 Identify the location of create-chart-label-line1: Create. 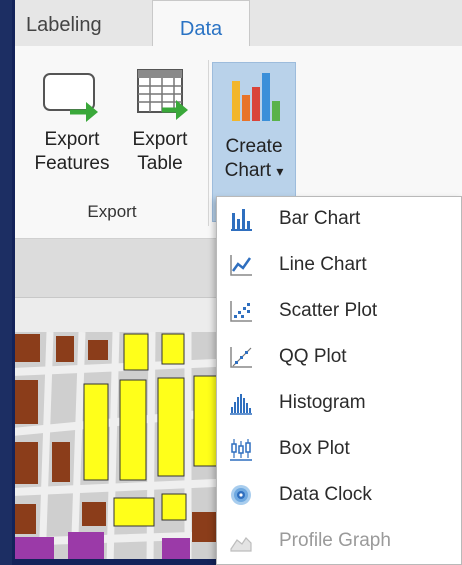
(254, 146).